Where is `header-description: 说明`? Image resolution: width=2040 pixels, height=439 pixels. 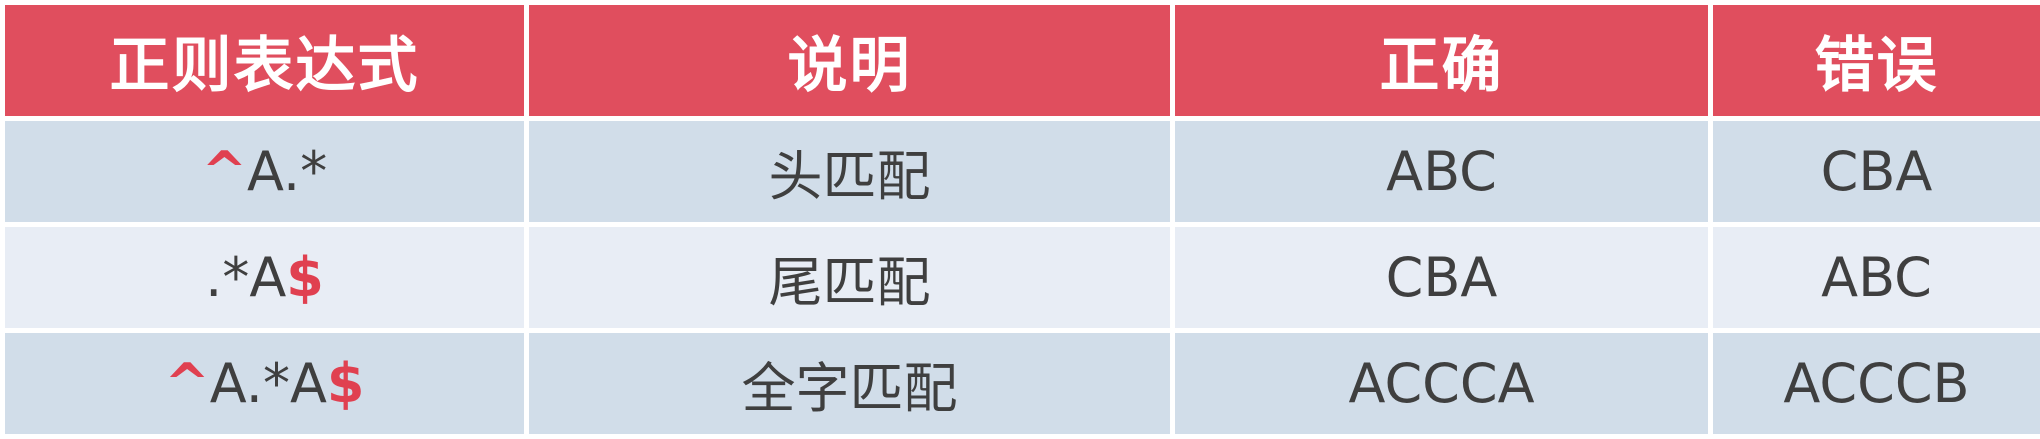 header-description: 说明 is located at coordinates (850, 61).